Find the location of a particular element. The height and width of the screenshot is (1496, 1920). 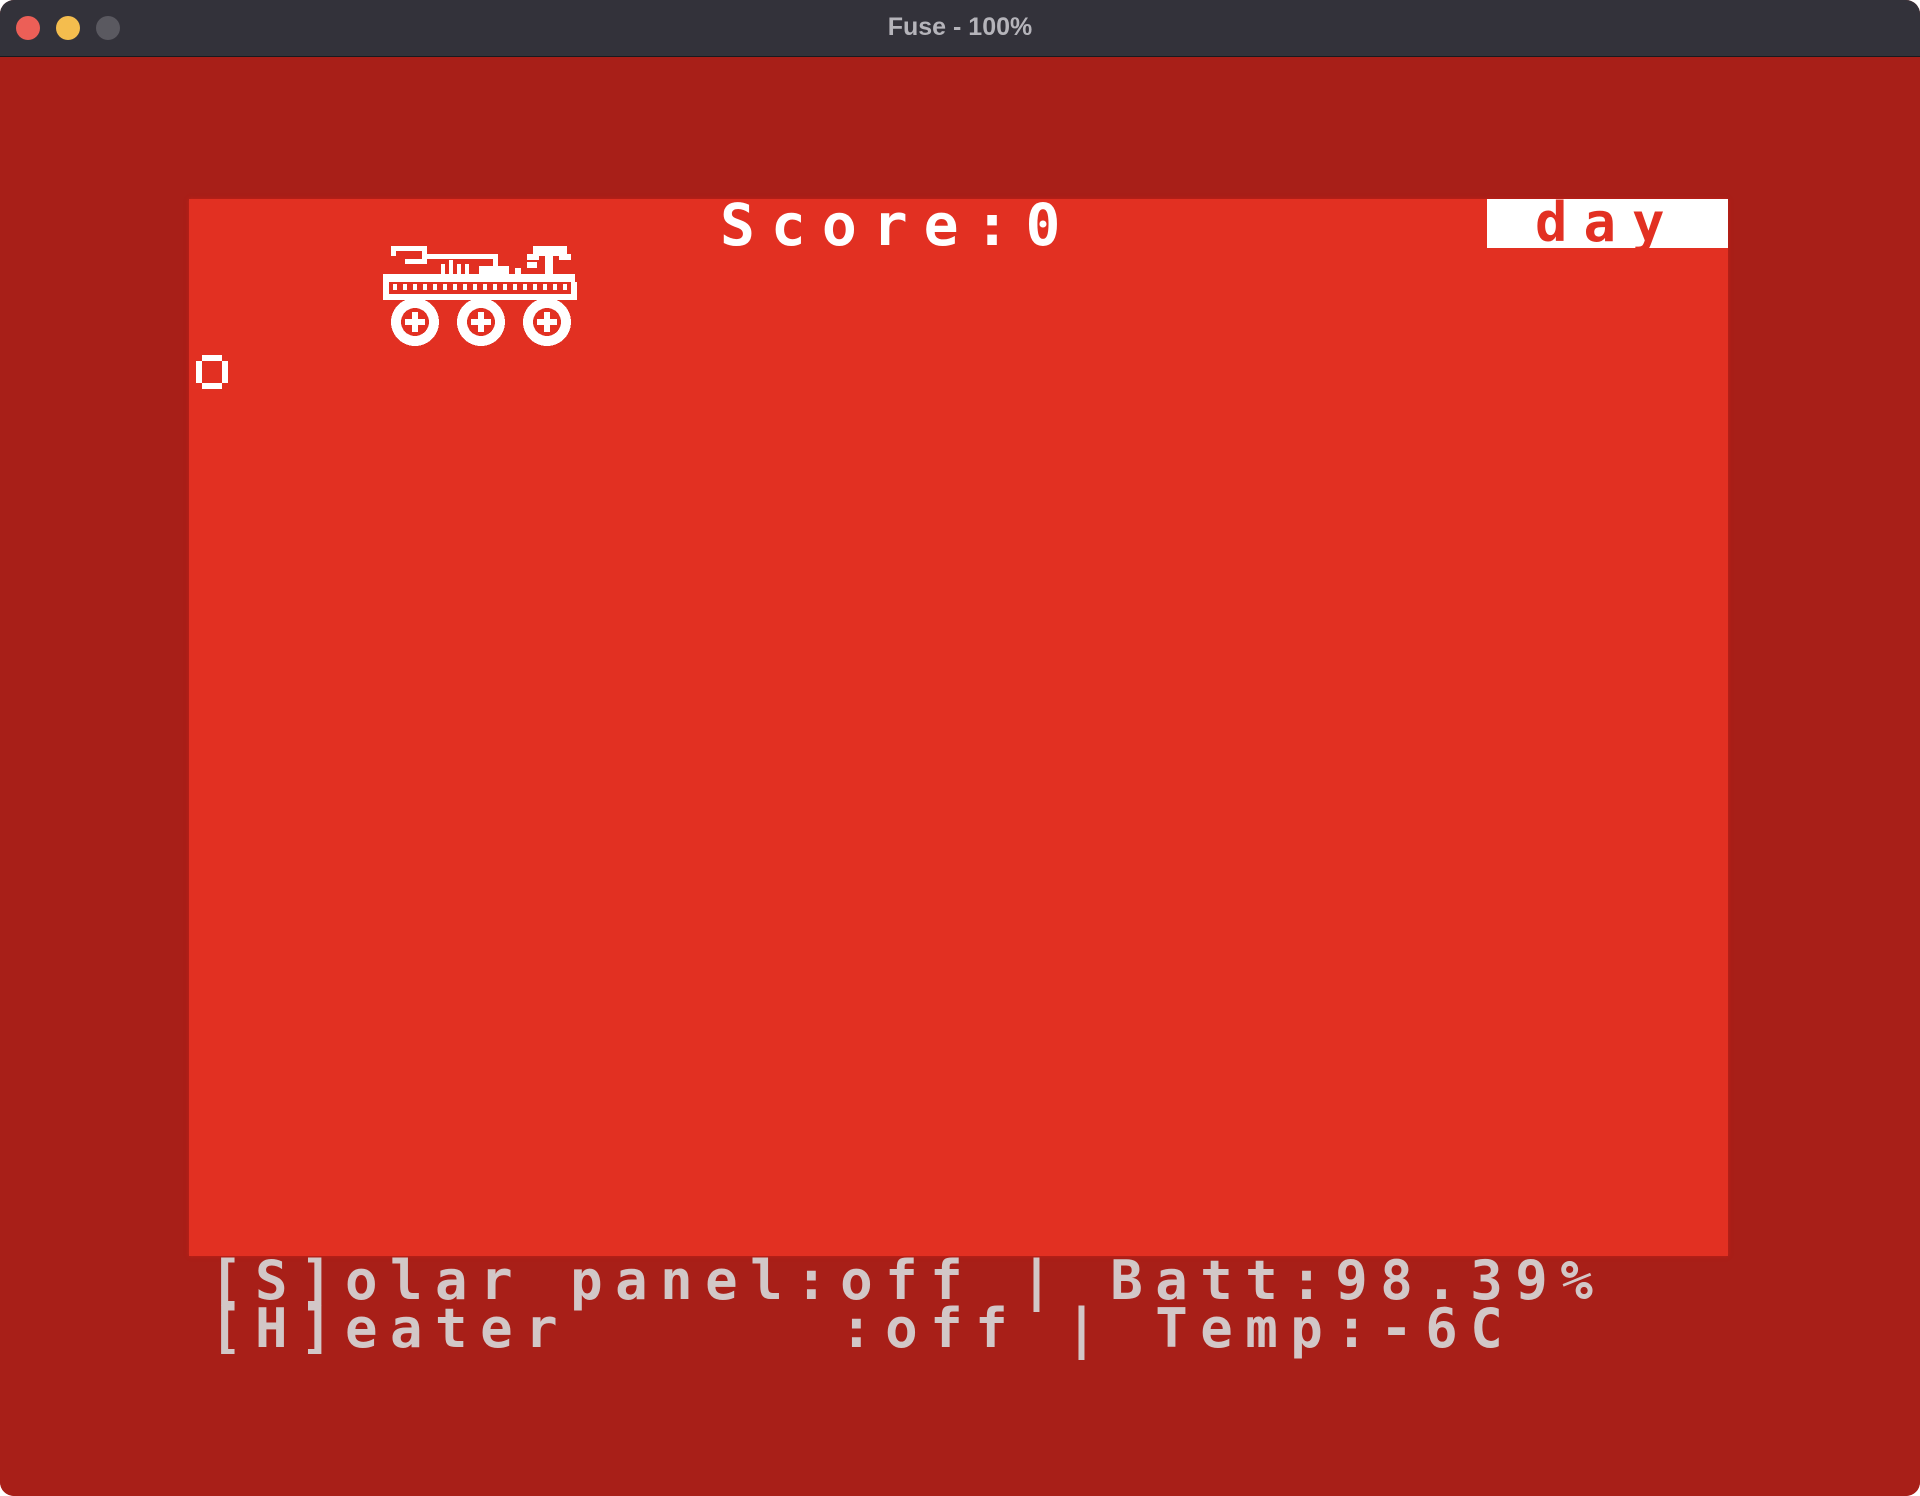

window-title: Fuse - 100% is located at coordinates (960, 27).